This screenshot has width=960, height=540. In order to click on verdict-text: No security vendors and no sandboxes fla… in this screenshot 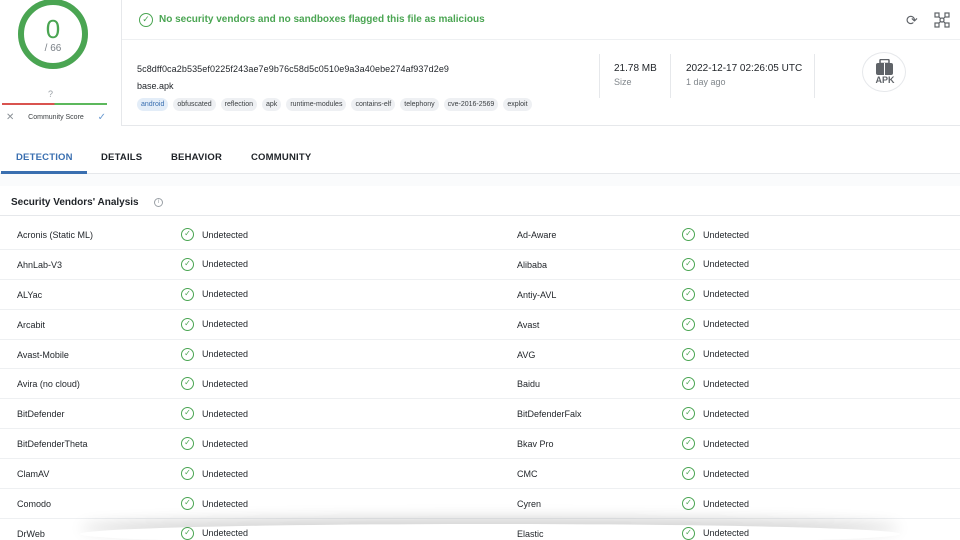, I will do `click(322, 19)`.